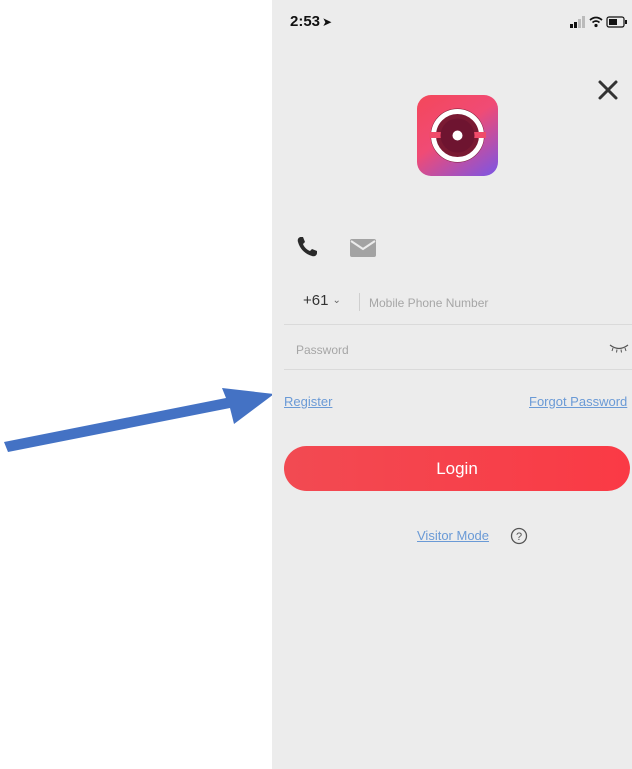  I want to click on battery-icon, so click(616, 22).